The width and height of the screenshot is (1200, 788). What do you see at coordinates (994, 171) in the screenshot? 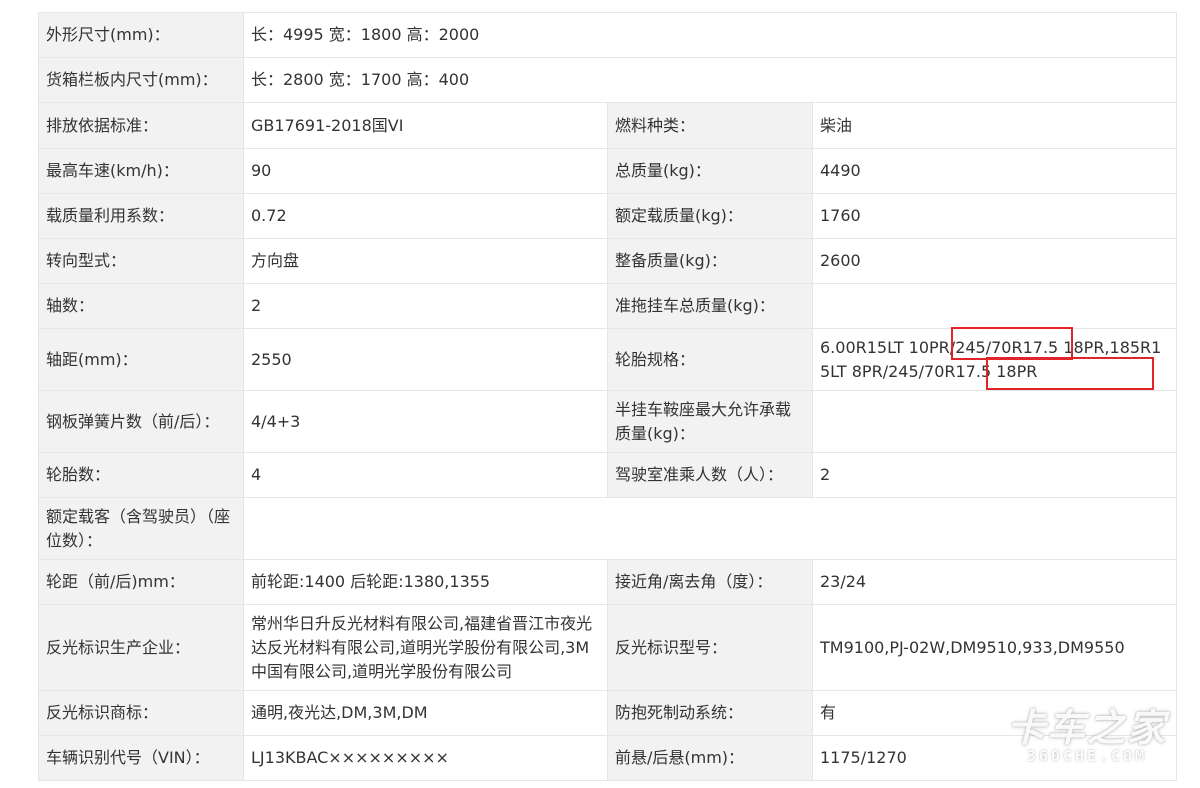
I see `gross-mass-value: 4490` at bounding box center [994, 171].